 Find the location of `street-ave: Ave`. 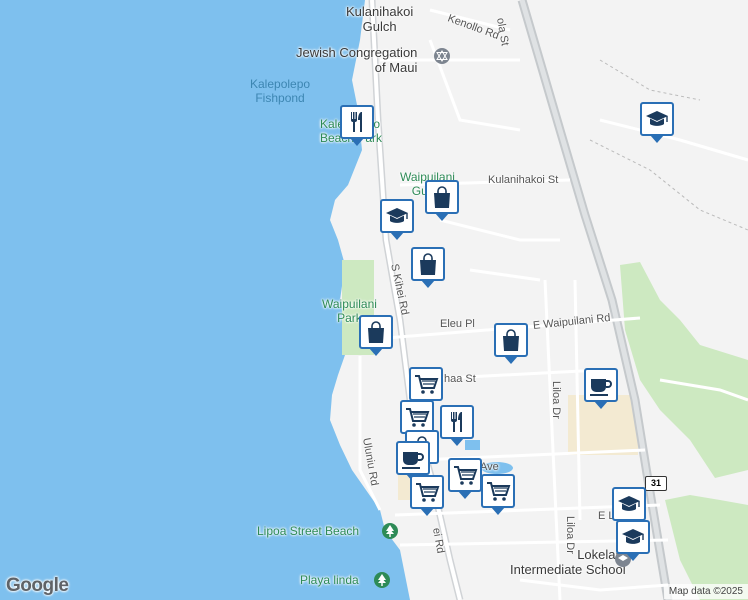

street-ave: Ave is located at coordinates (489, 467).